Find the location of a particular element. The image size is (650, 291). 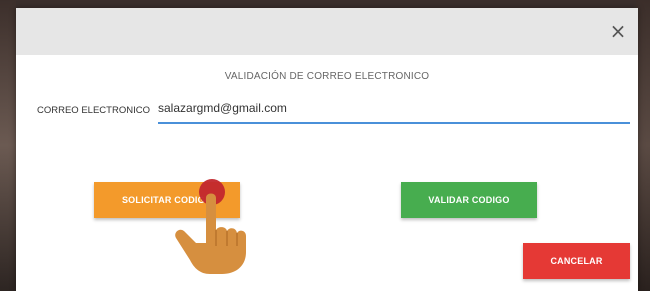

email-field is located at coordinates (394, 110).